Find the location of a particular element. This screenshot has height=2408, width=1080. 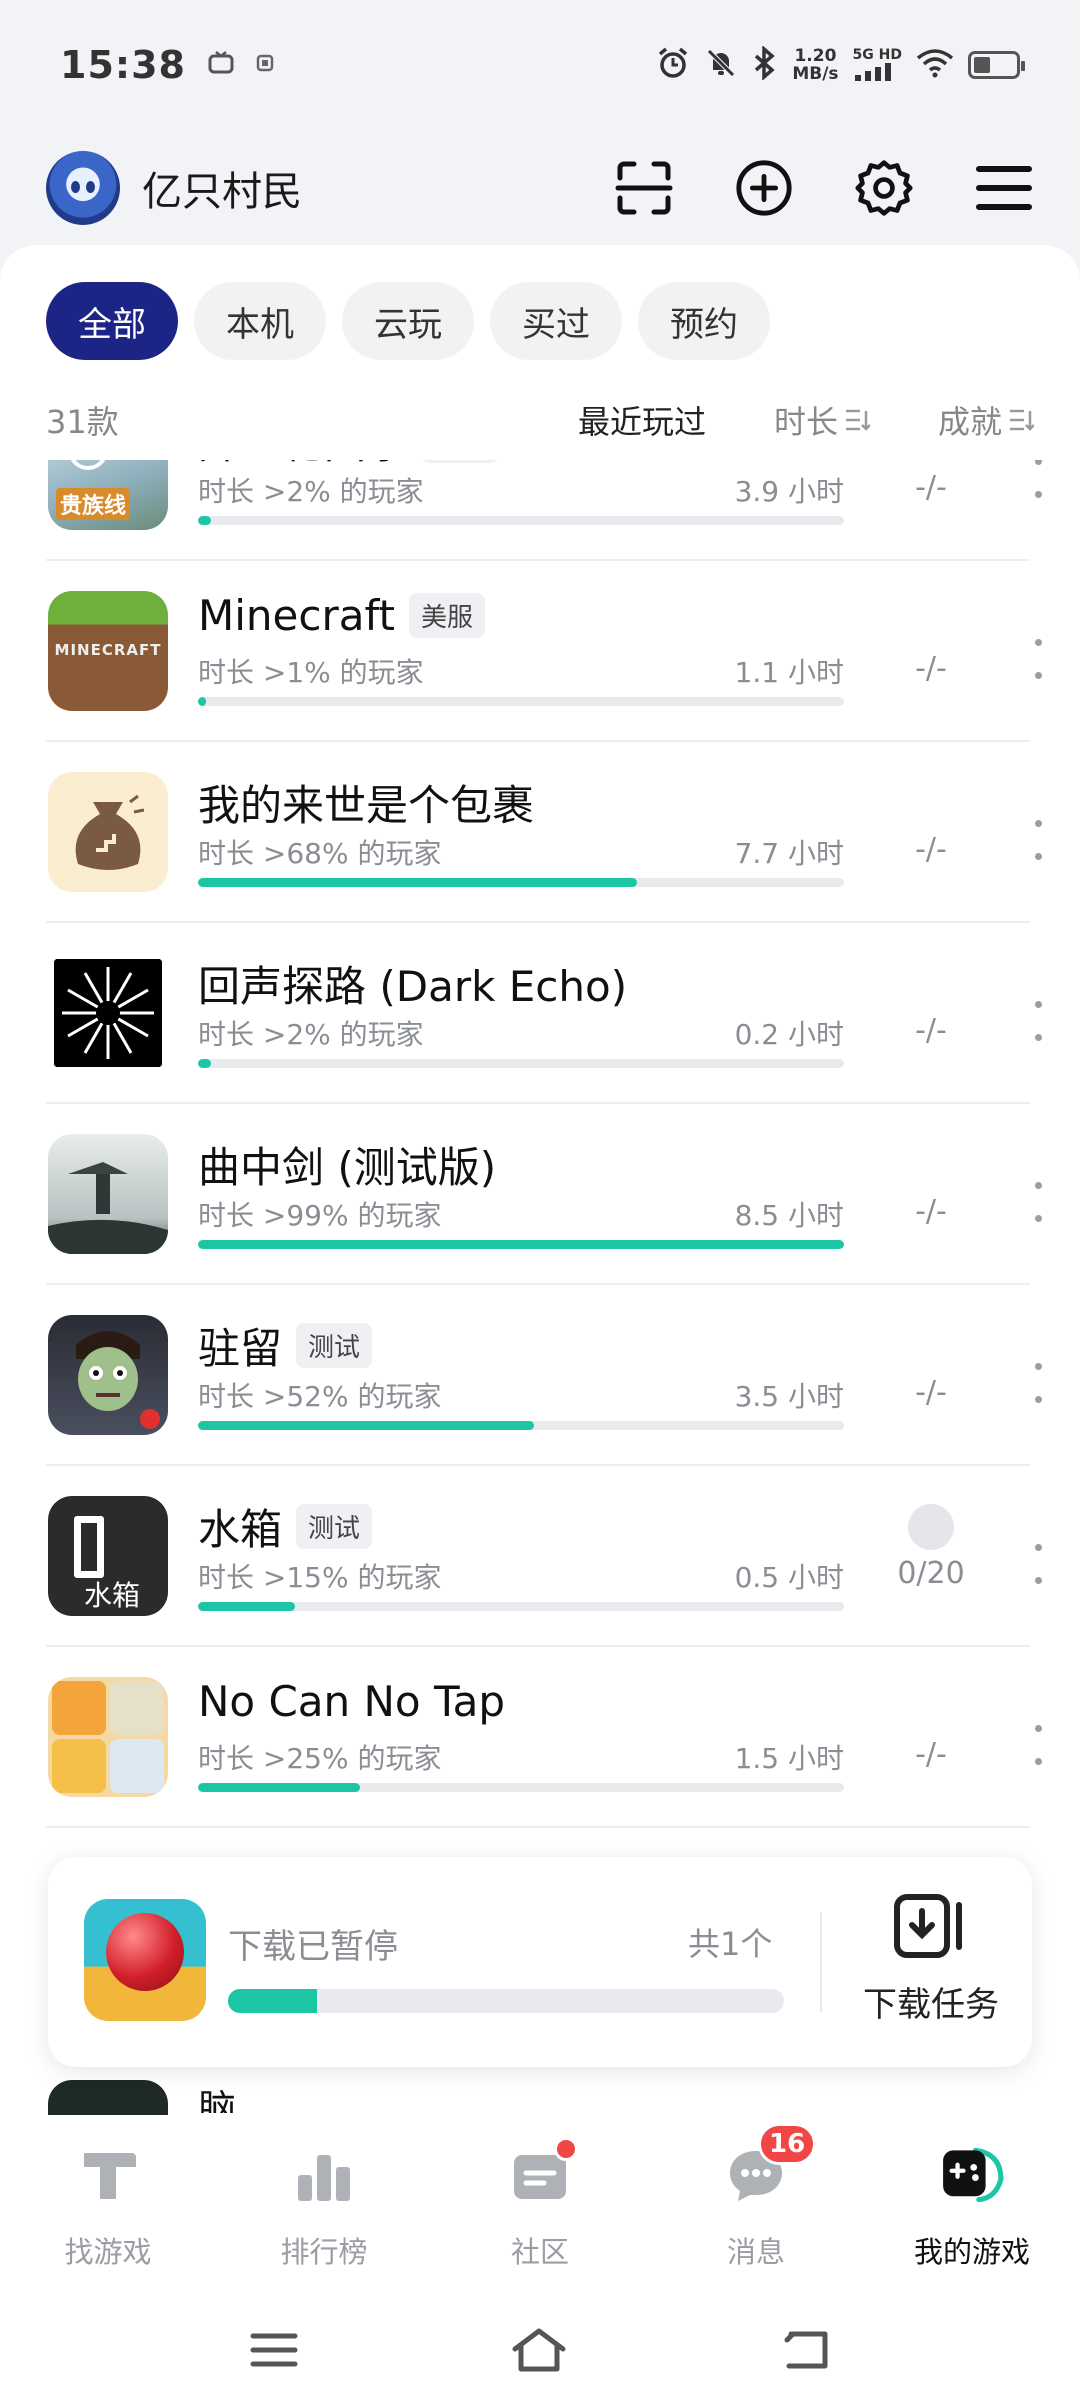

game-icon-zhuliu is located at coordinates (108, 1375).